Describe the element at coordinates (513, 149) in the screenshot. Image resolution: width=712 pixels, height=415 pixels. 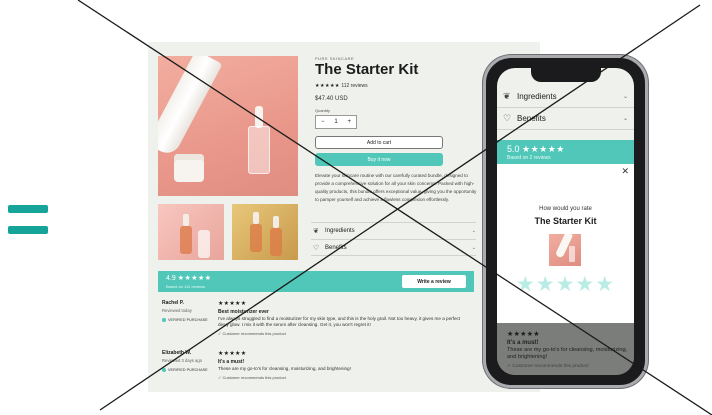
I see `average-score: 5.0` at that location.